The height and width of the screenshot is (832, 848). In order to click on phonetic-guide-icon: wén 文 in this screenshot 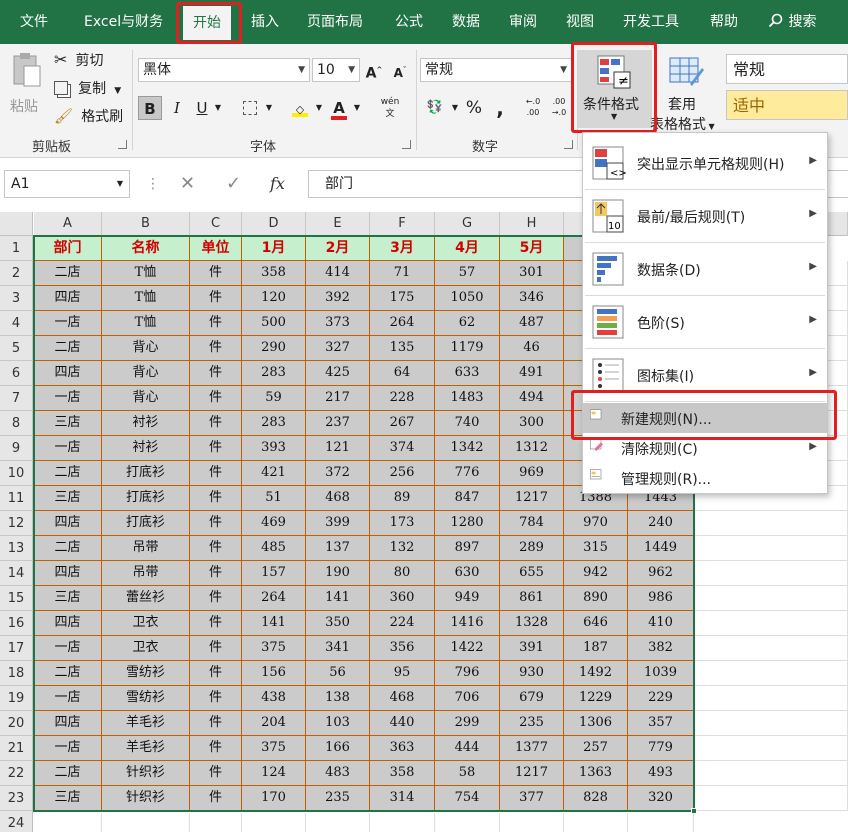, I will do `click(390, 108)`.